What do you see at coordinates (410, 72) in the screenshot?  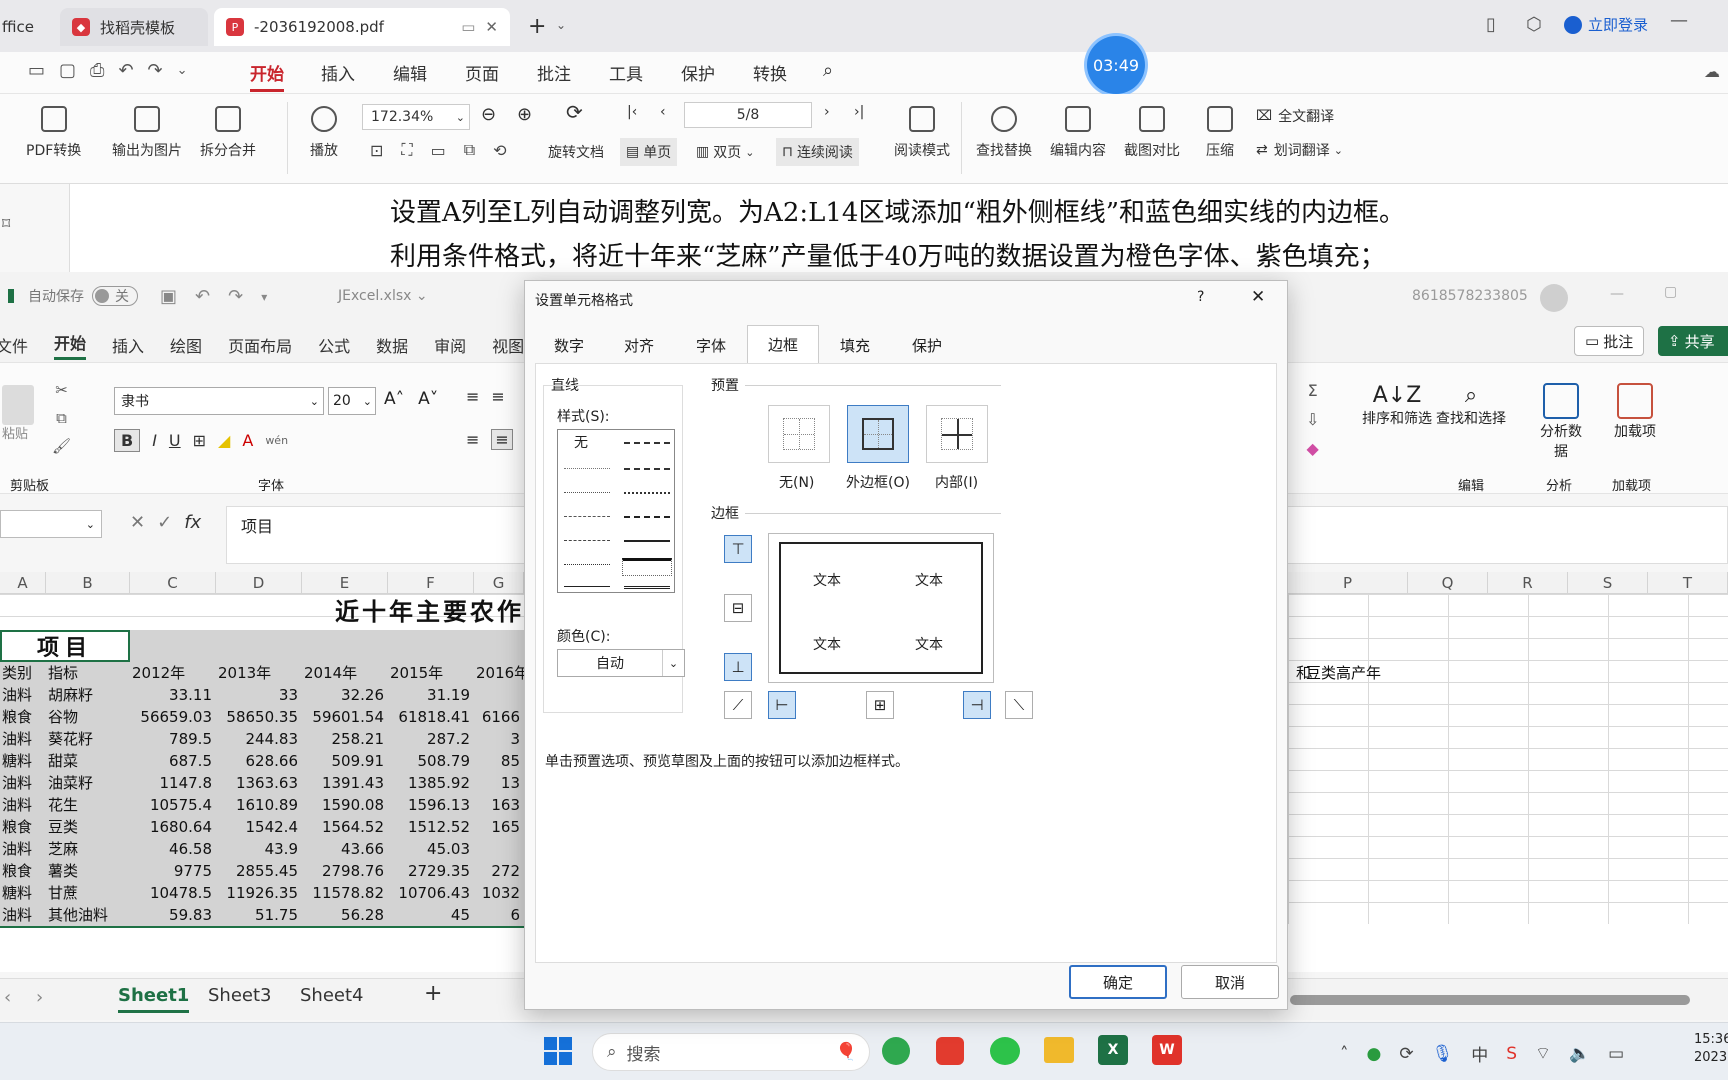 I see `menu-edit: 编辑` at bounding box center [410, 72].